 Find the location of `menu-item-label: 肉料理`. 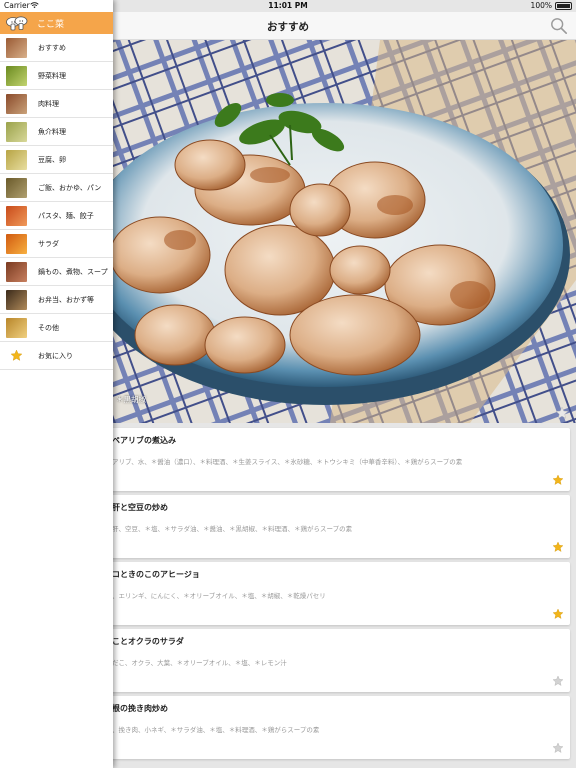

menu-item-label: 肉料理 is located at coordinates (48, 104).